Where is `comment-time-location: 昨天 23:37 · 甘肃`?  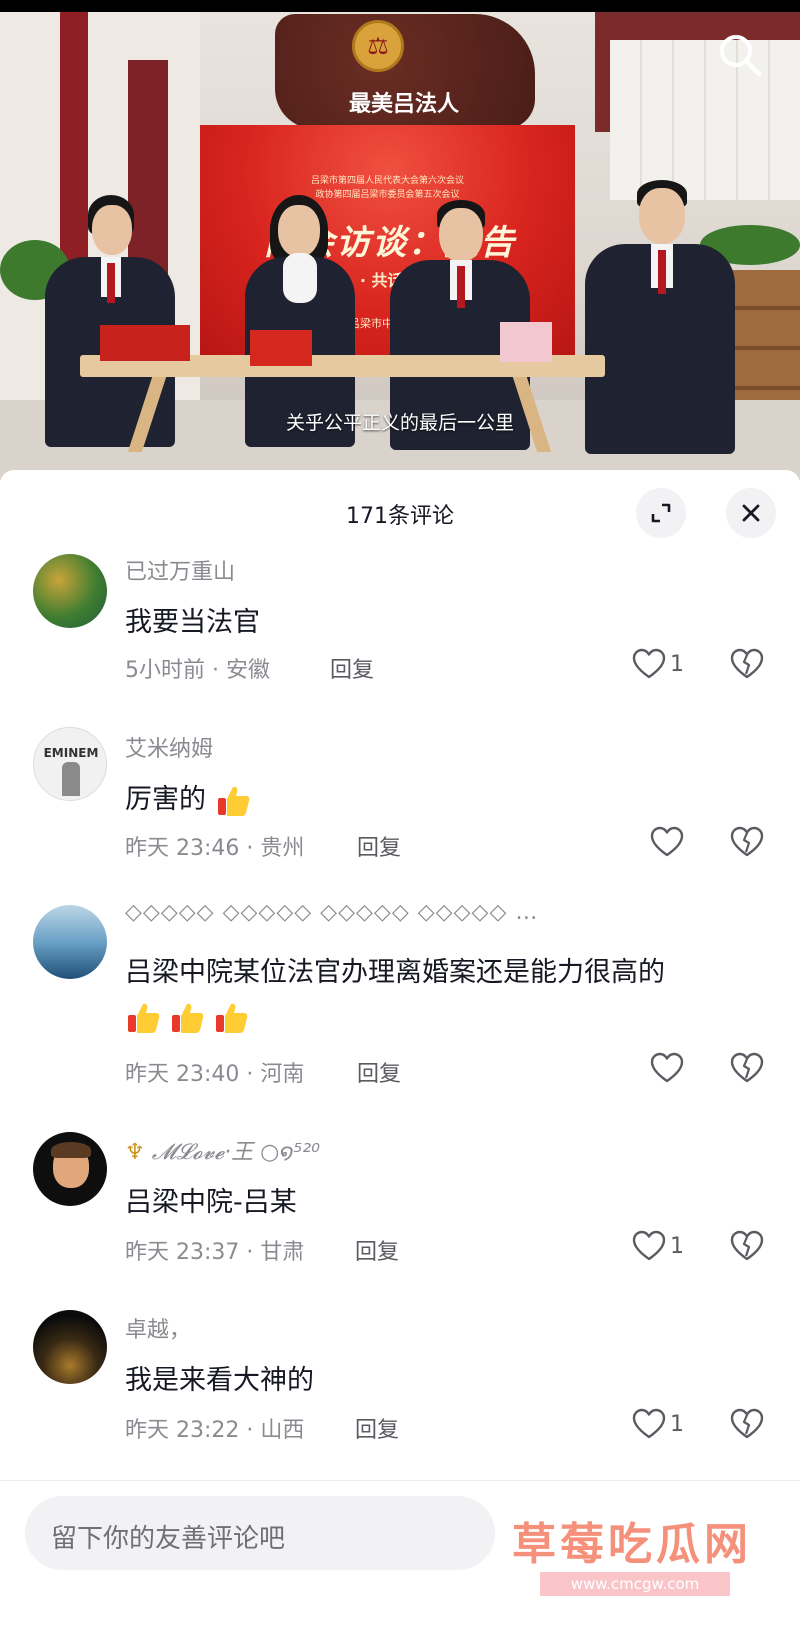
comment-time-location: 昨天 23:37 · 甘肃 is located at coordinates (215, 1252).